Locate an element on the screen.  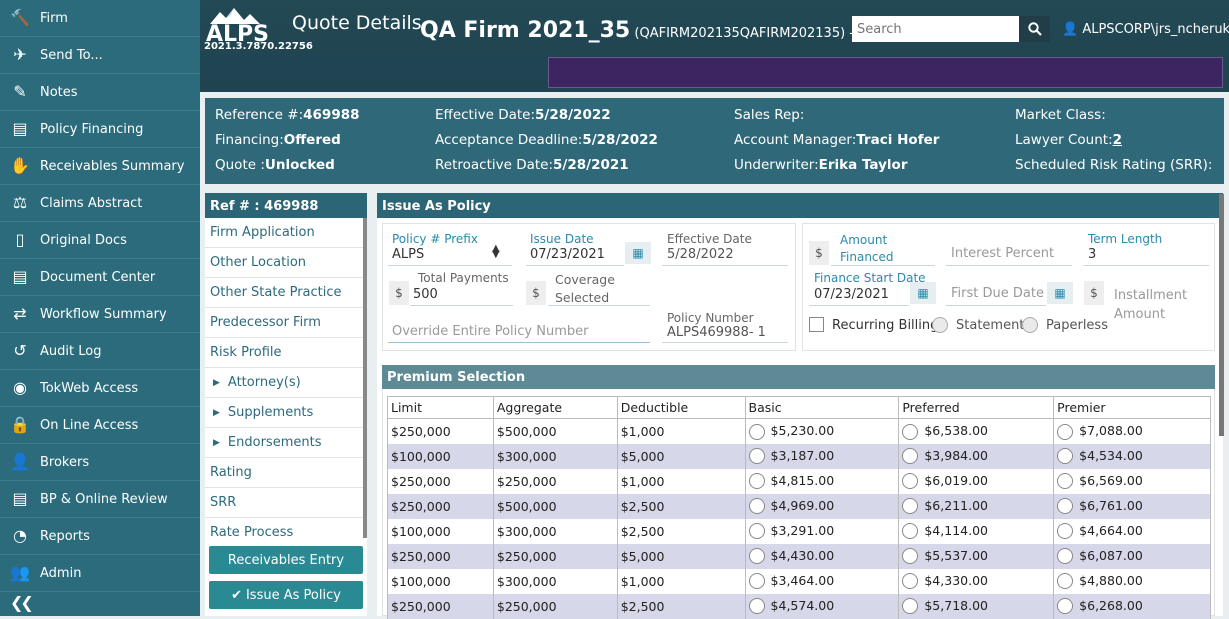
paperless-label: Paperless is located at coordinates (1077, 325).